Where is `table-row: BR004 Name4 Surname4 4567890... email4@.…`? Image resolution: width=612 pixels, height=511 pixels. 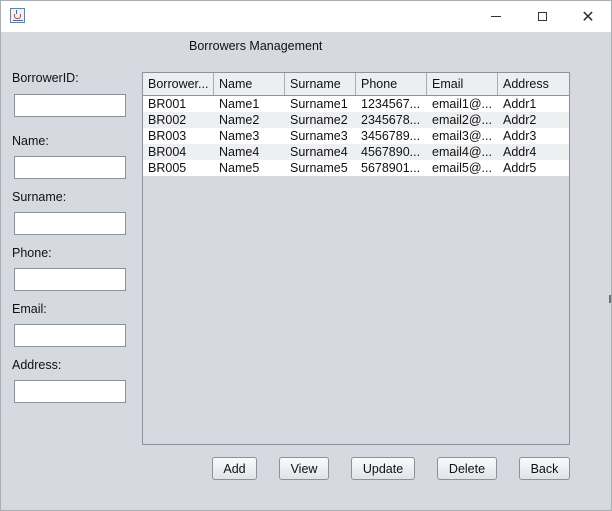 table-row: BR004 Name4 Surname4 4567890... email4@.… is located at coordinates (356, 152).